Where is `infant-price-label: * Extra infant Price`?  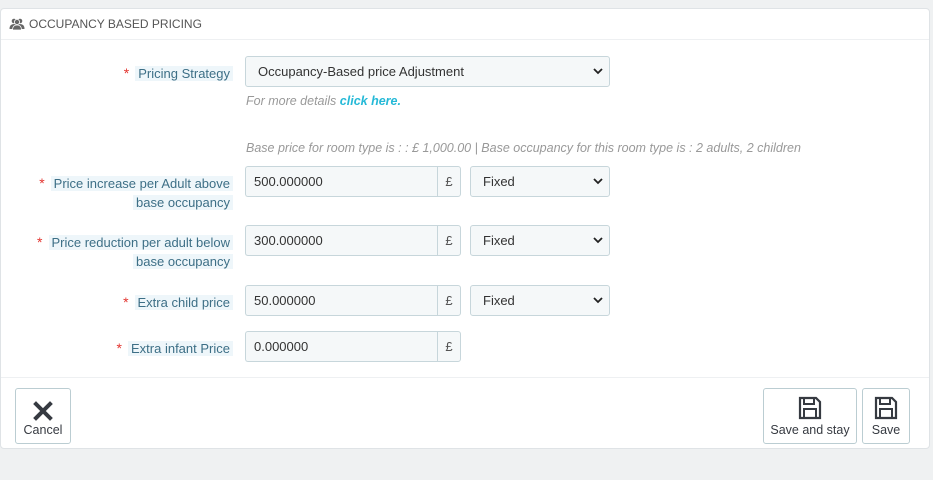 infant-price-label: * Extra infant Price is located at coordinates (175, 348).